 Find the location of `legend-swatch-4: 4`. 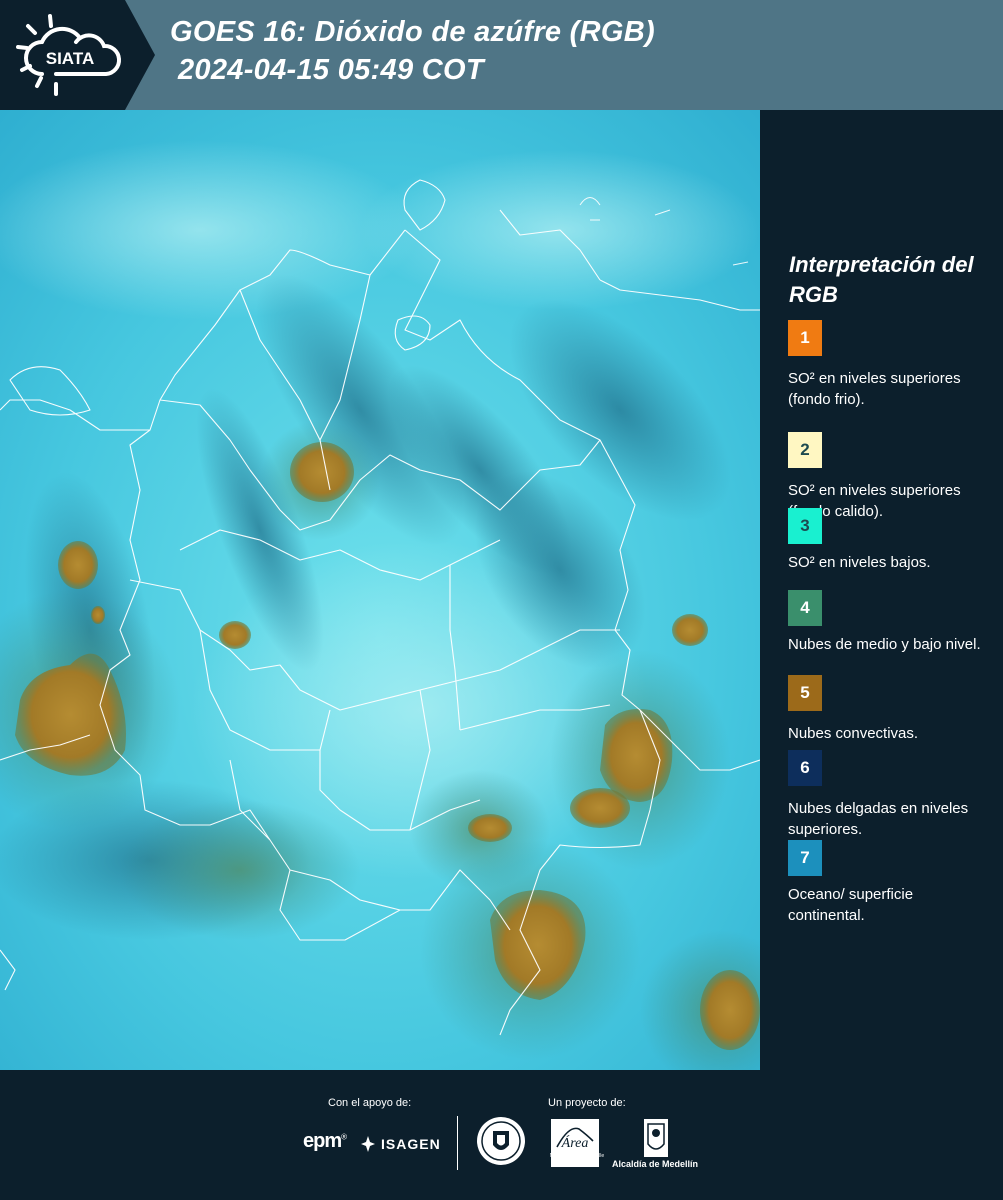

legend-swatch-4: 4 is located at coordinates (805, 608).